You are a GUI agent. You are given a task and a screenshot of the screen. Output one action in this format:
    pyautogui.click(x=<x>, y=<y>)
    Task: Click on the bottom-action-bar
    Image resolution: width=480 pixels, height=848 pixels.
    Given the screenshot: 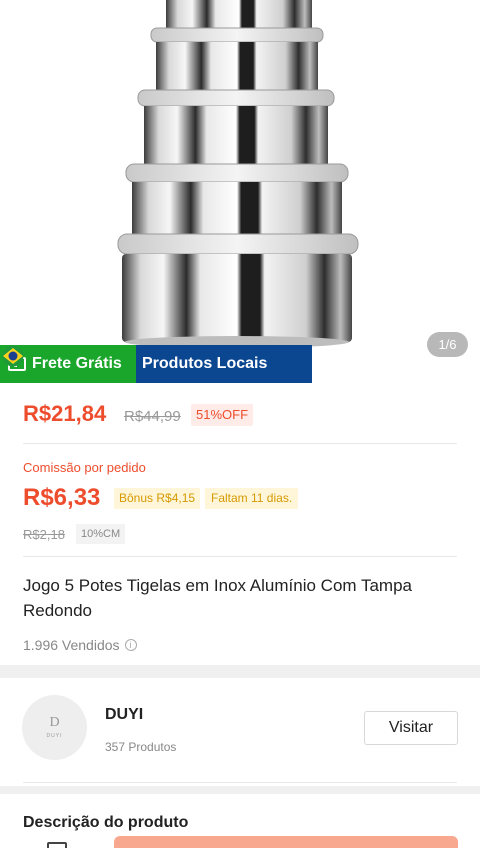 What is the action you would take?
    pyautogui.click(x=240, y=840)
    